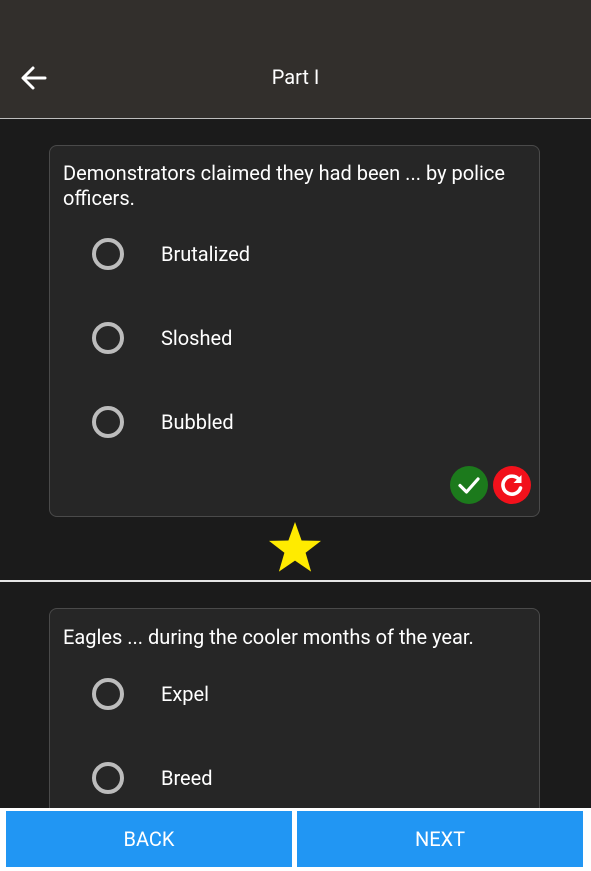 The width and height of the screenshot is (591, 871). I want to click on back-button: BACK, so click(149, 839).